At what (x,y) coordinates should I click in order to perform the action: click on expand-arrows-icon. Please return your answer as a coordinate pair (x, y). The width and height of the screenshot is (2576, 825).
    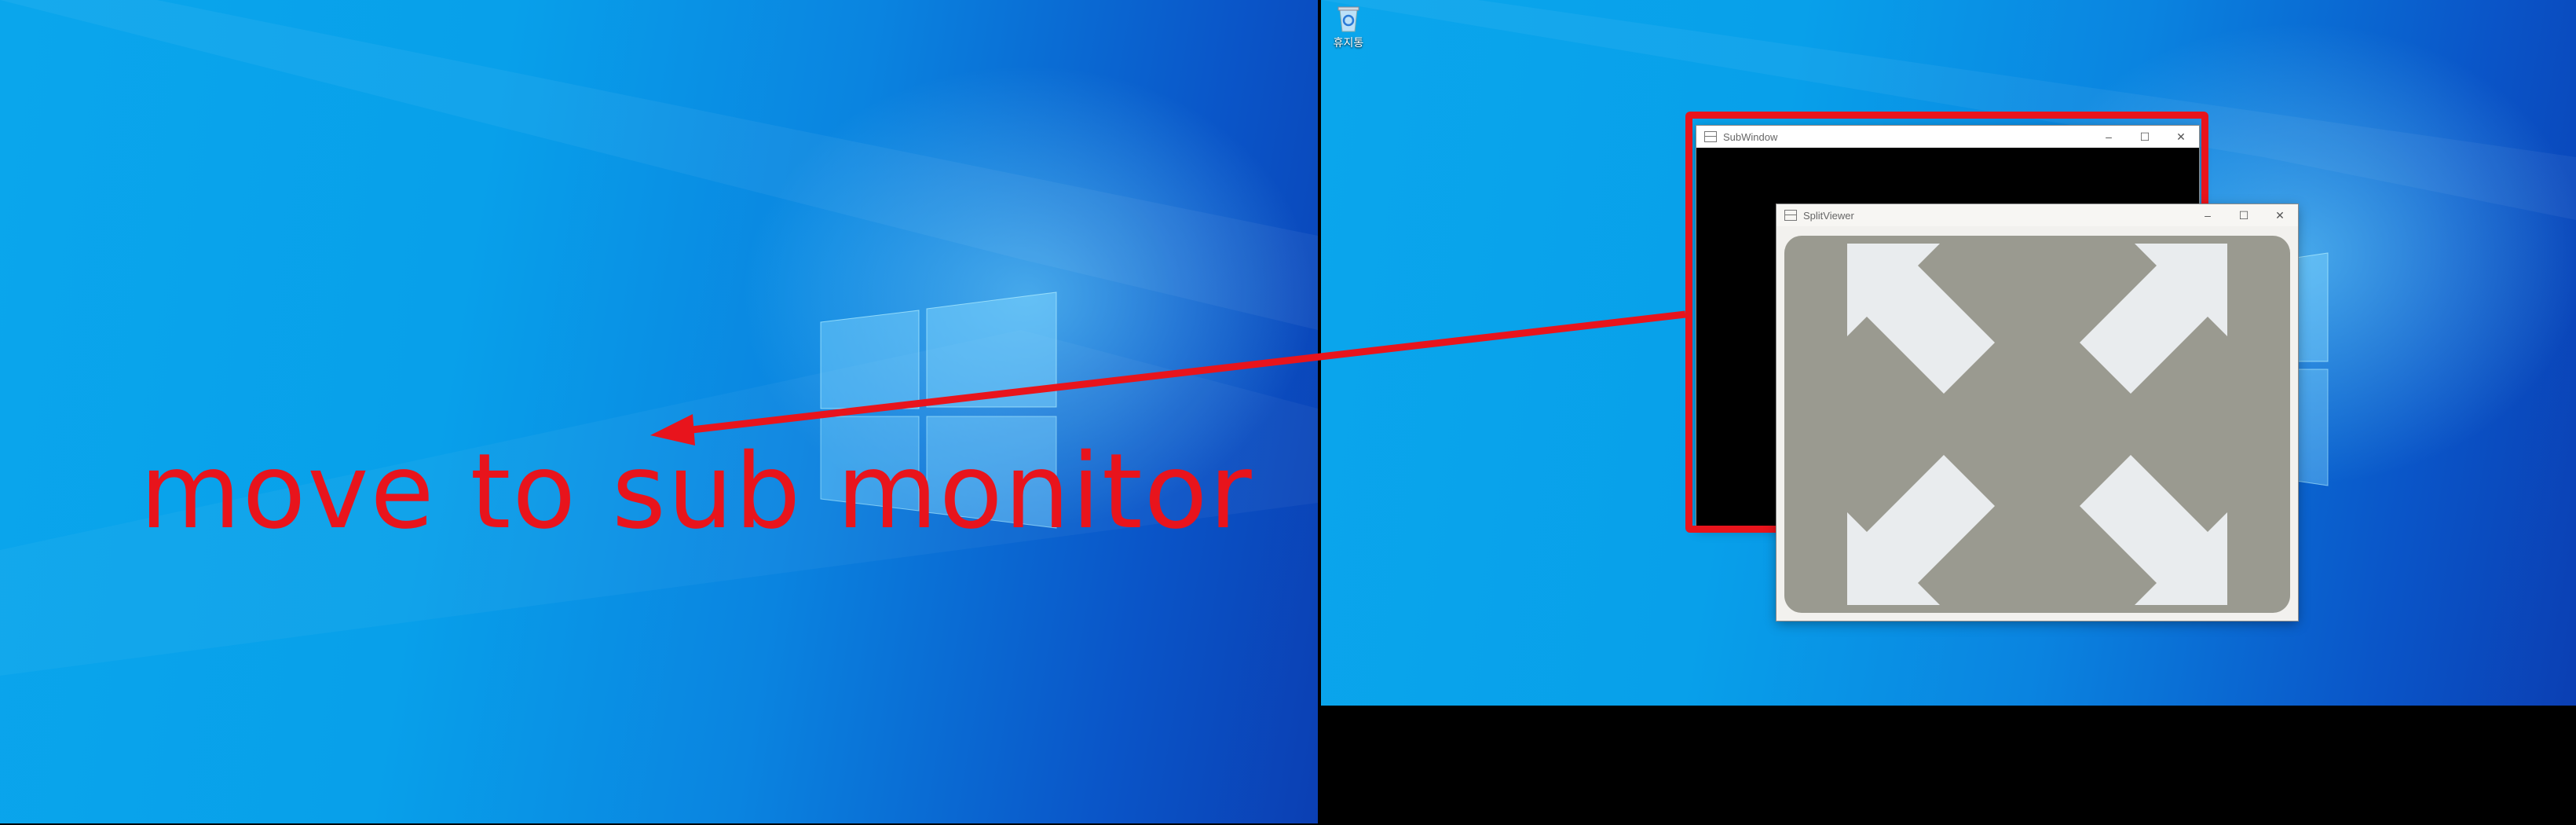
    Looking at the image, I should click on (2037, 424).